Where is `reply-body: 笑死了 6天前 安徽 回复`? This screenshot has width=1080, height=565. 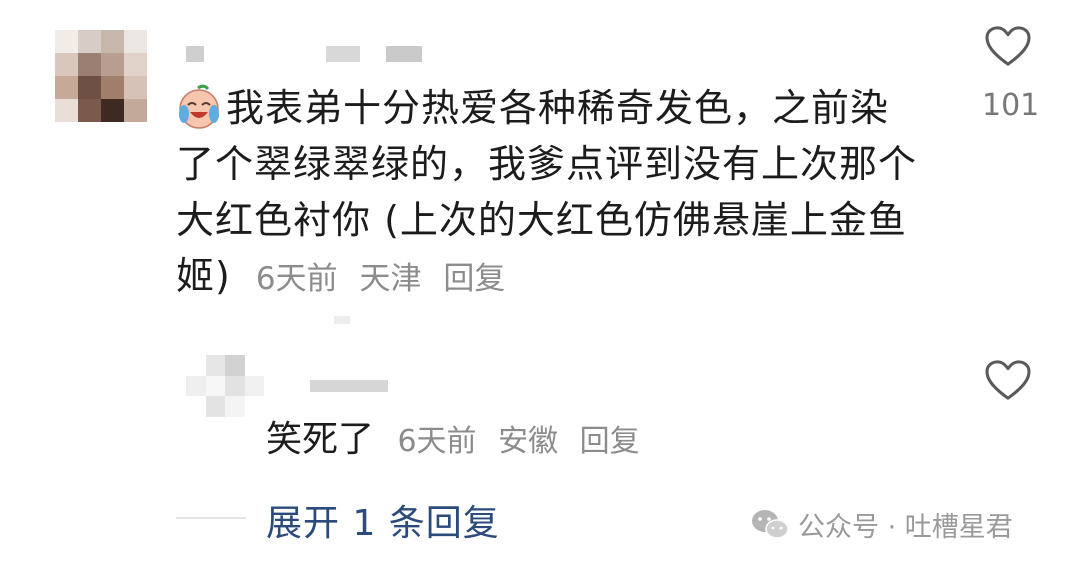 reply-body: 笑死了 6天前 安徽 回复 is located at coordinates (459, 441).